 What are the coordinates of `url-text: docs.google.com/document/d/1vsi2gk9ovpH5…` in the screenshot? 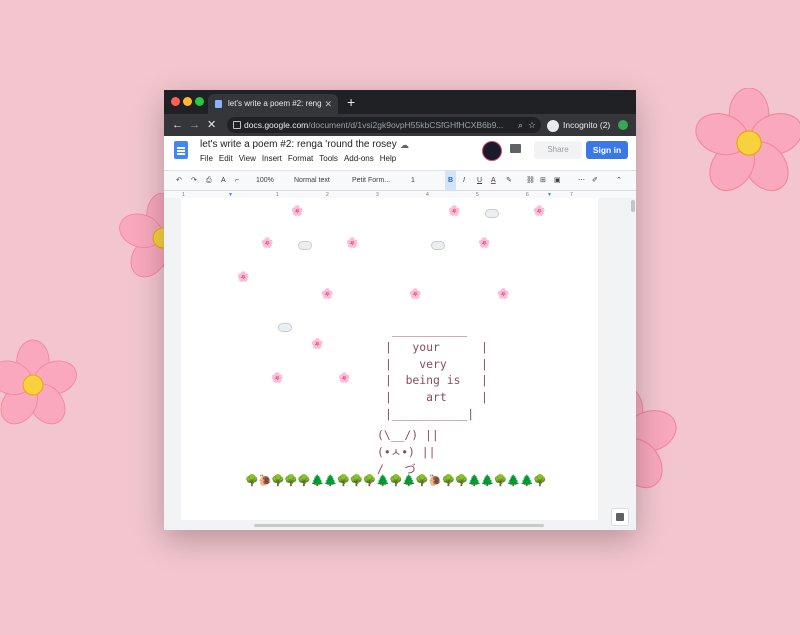 It's located at (373, 125).